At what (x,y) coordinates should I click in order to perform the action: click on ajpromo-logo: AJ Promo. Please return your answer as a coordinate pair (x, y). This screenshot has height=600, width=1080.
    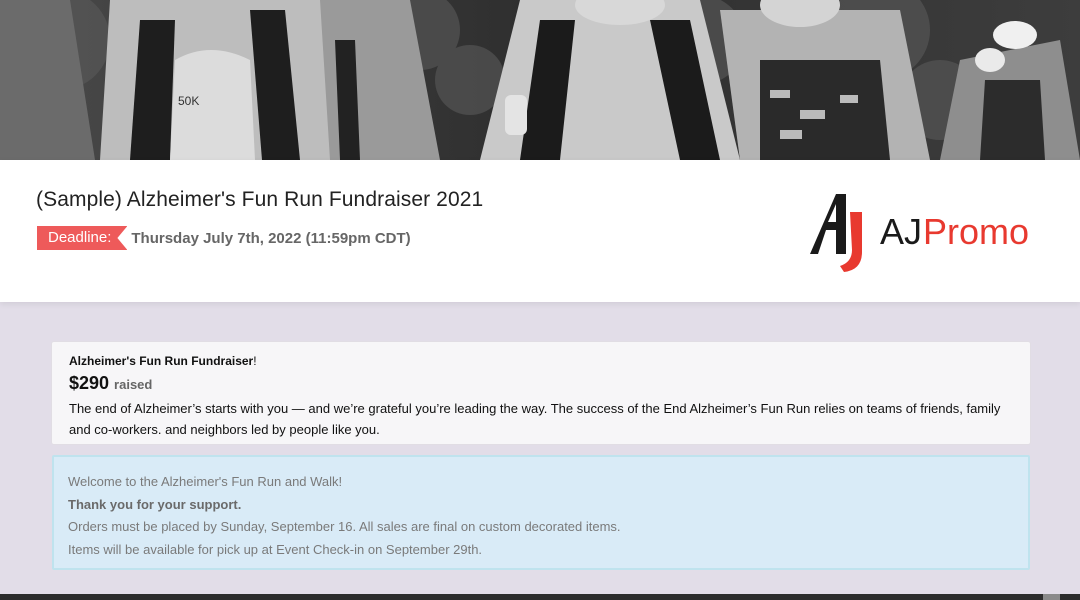
    Looking at the image, I should click on (926, 231).